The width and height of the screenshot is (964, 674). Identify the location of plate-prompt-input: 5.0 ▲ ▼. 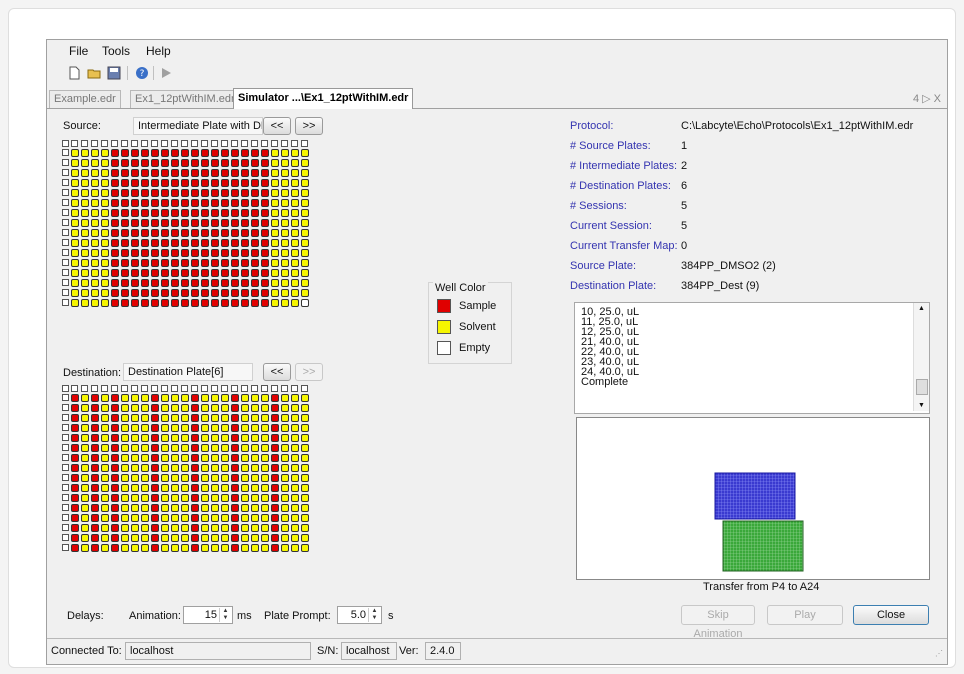
(359, 615).